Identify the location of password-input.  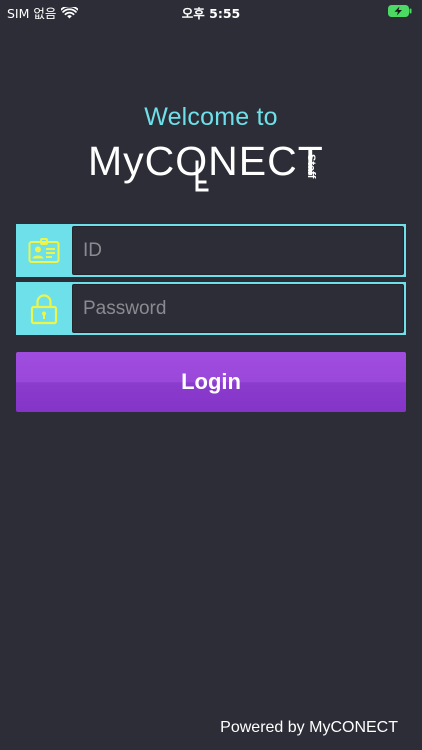
(238, 308).